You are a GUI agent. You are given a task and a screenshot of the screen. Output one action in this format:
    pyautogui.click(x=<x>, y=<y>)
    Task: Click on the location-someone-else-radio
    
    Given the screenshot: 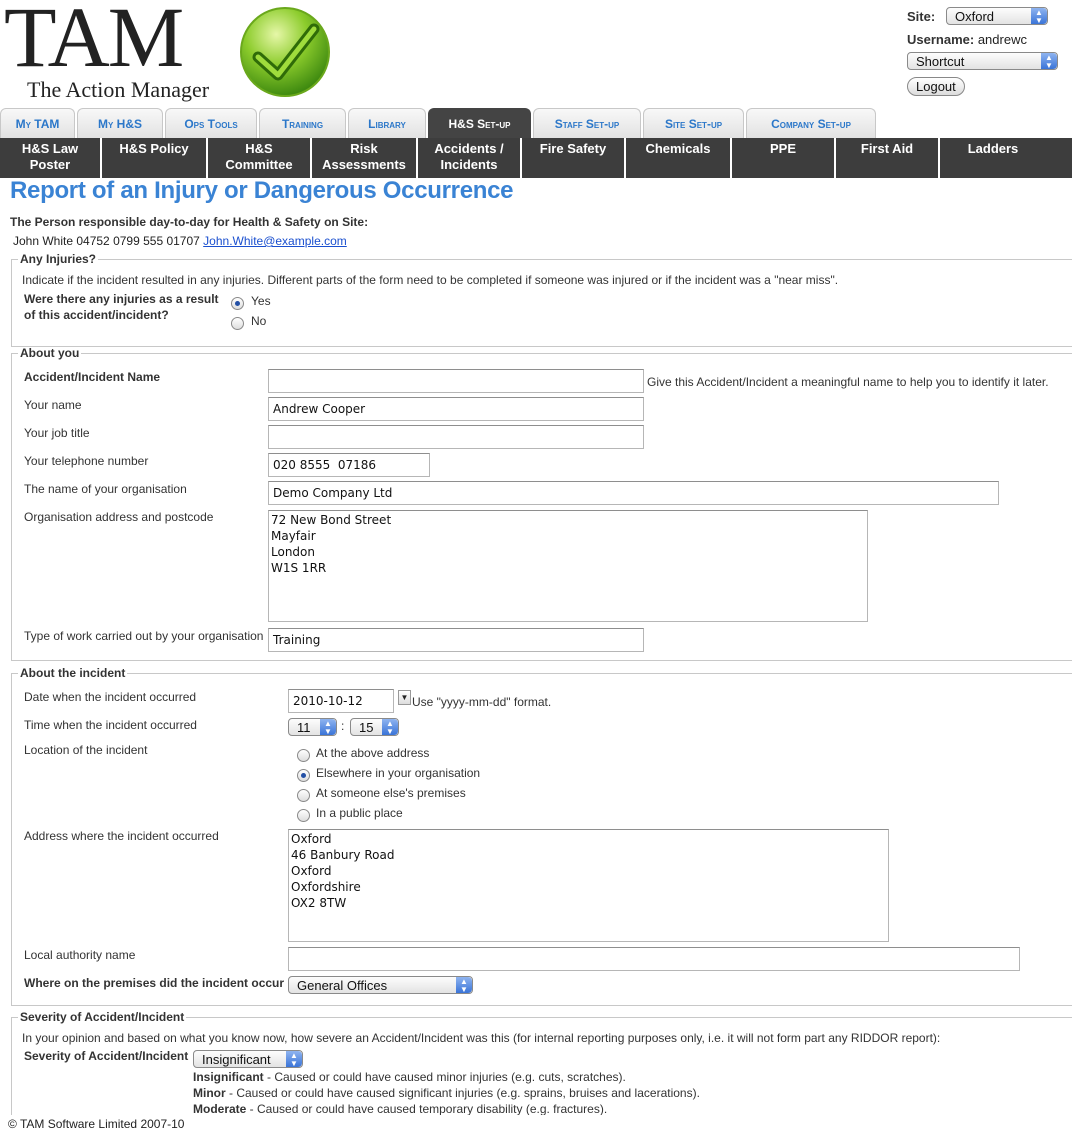 What is the action you would take?
    pyautogui.click(x=303, y=795)
    